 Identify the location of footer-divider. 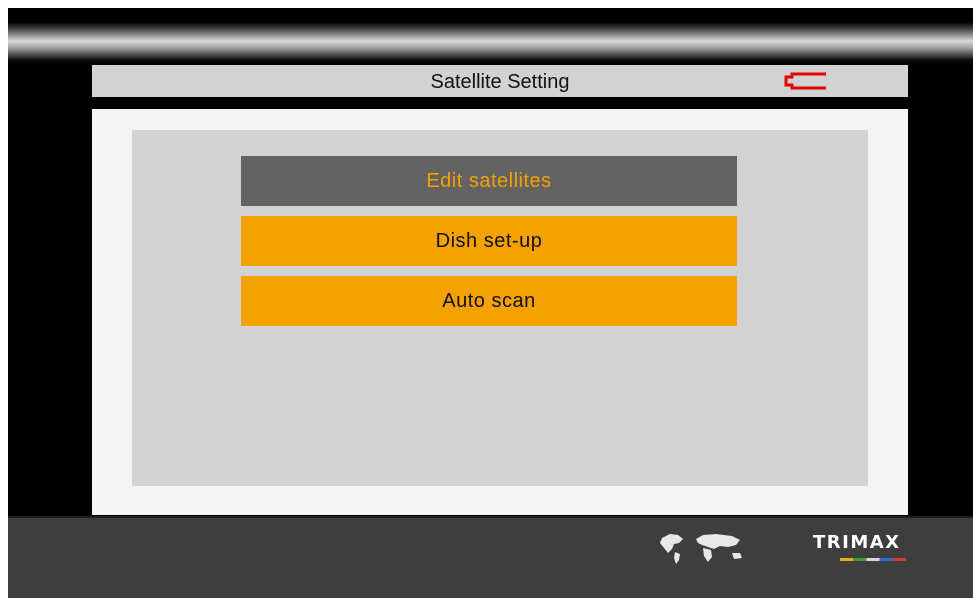
(490, 517).